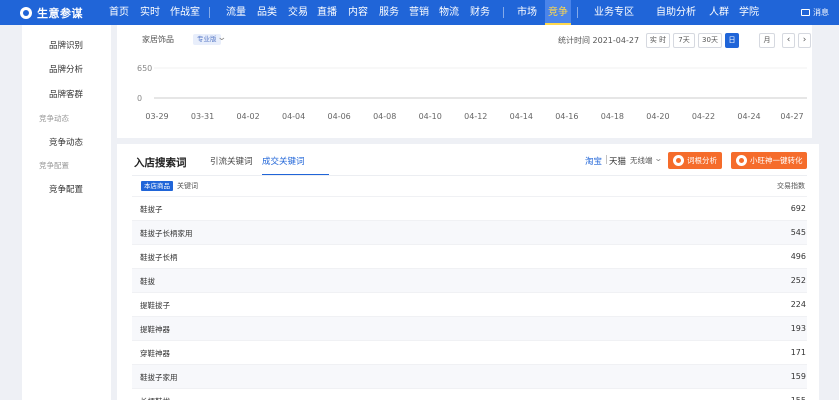  I want to click on x-tick-label: 04-18, so click(612, 116).